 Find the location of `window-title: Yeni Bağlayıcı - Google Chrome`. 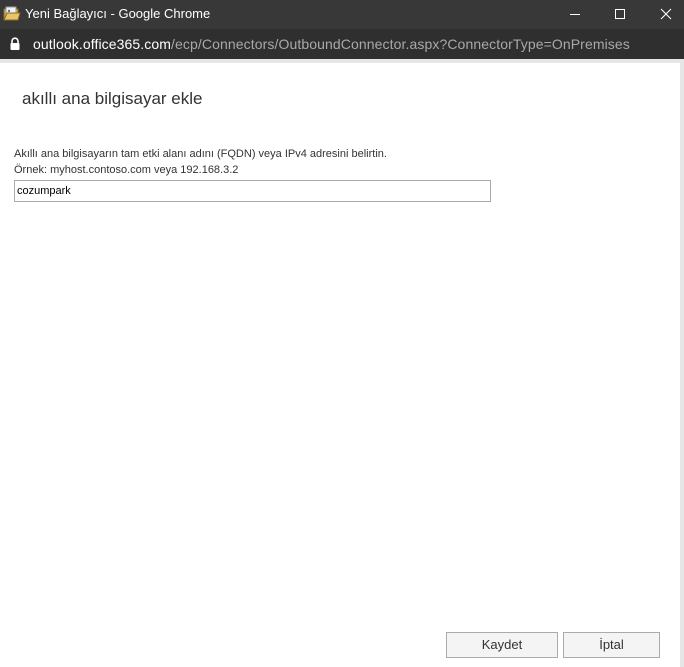

window-title: Yeni Bağlayıcı - Google Chrome is located at coordinates (118, 13).